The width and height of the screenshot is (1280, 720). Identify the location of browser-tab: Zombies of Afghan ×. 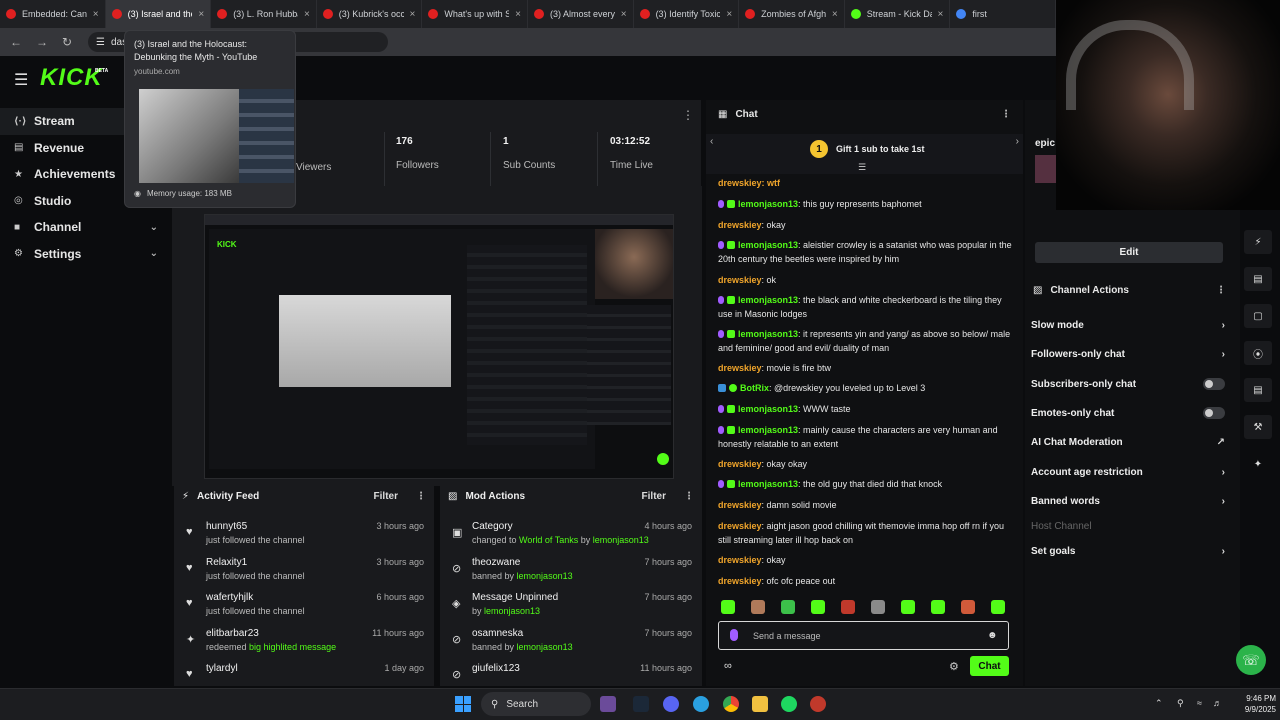
(792, 14).